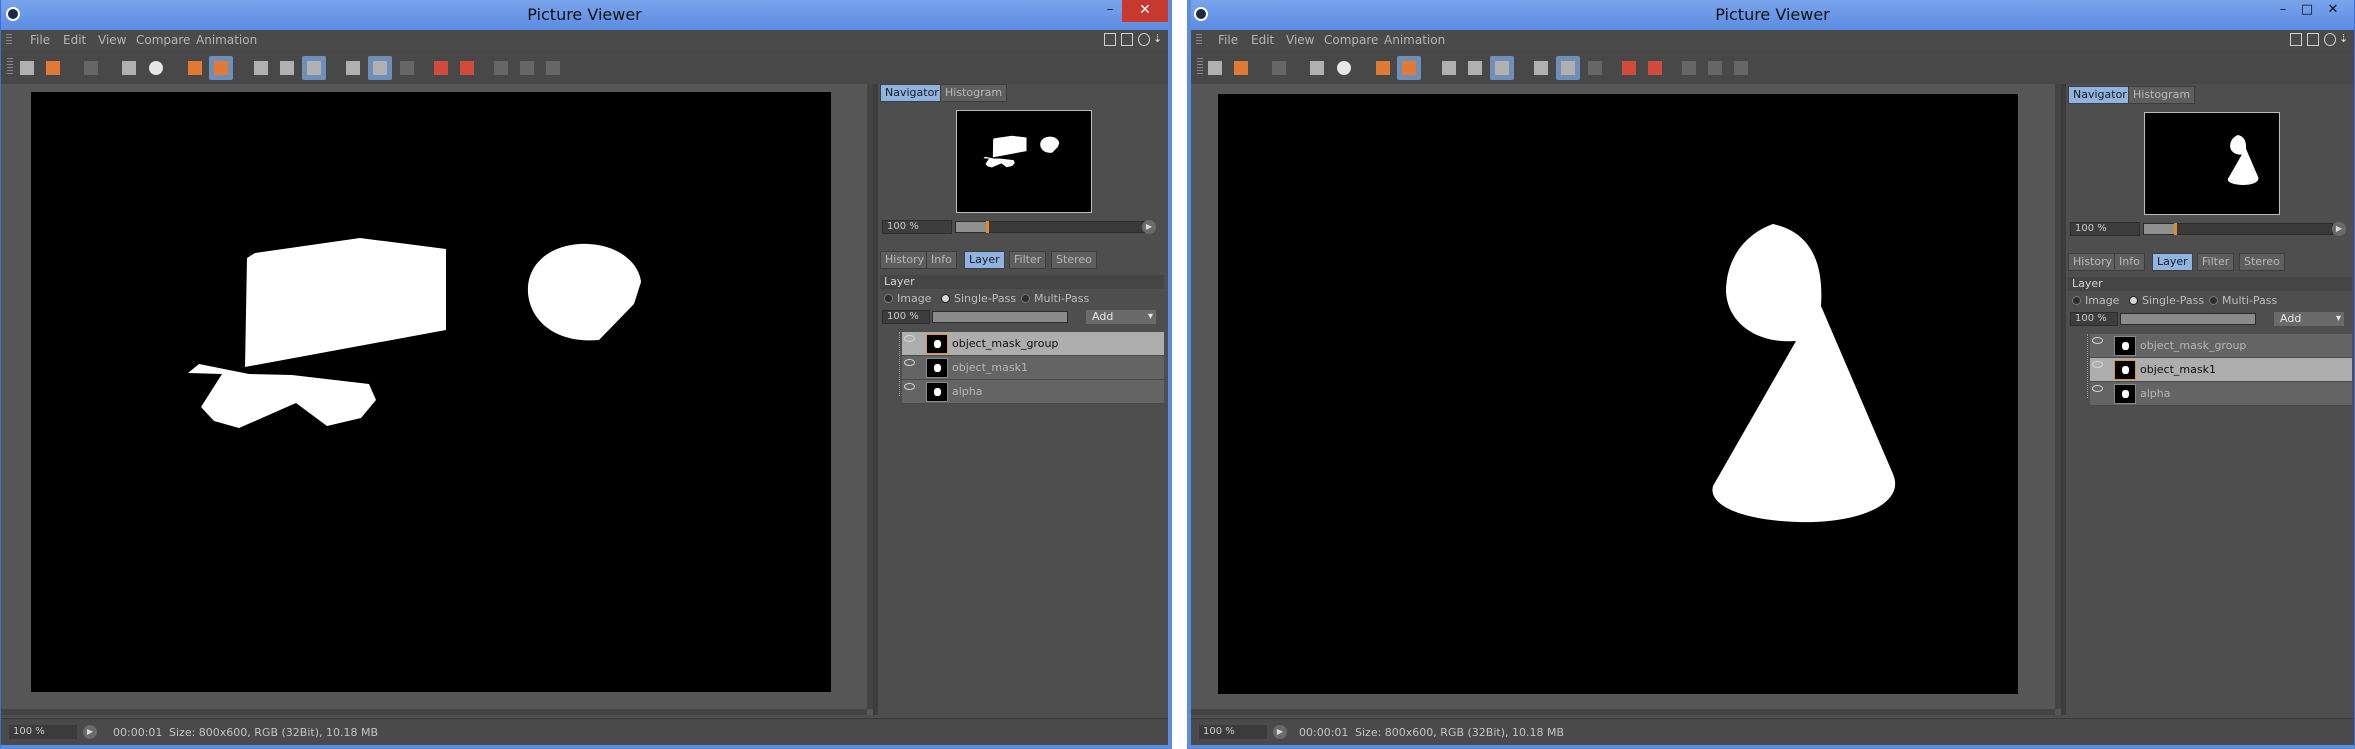  I want to click on tab-history: History, so click(2093, 262).